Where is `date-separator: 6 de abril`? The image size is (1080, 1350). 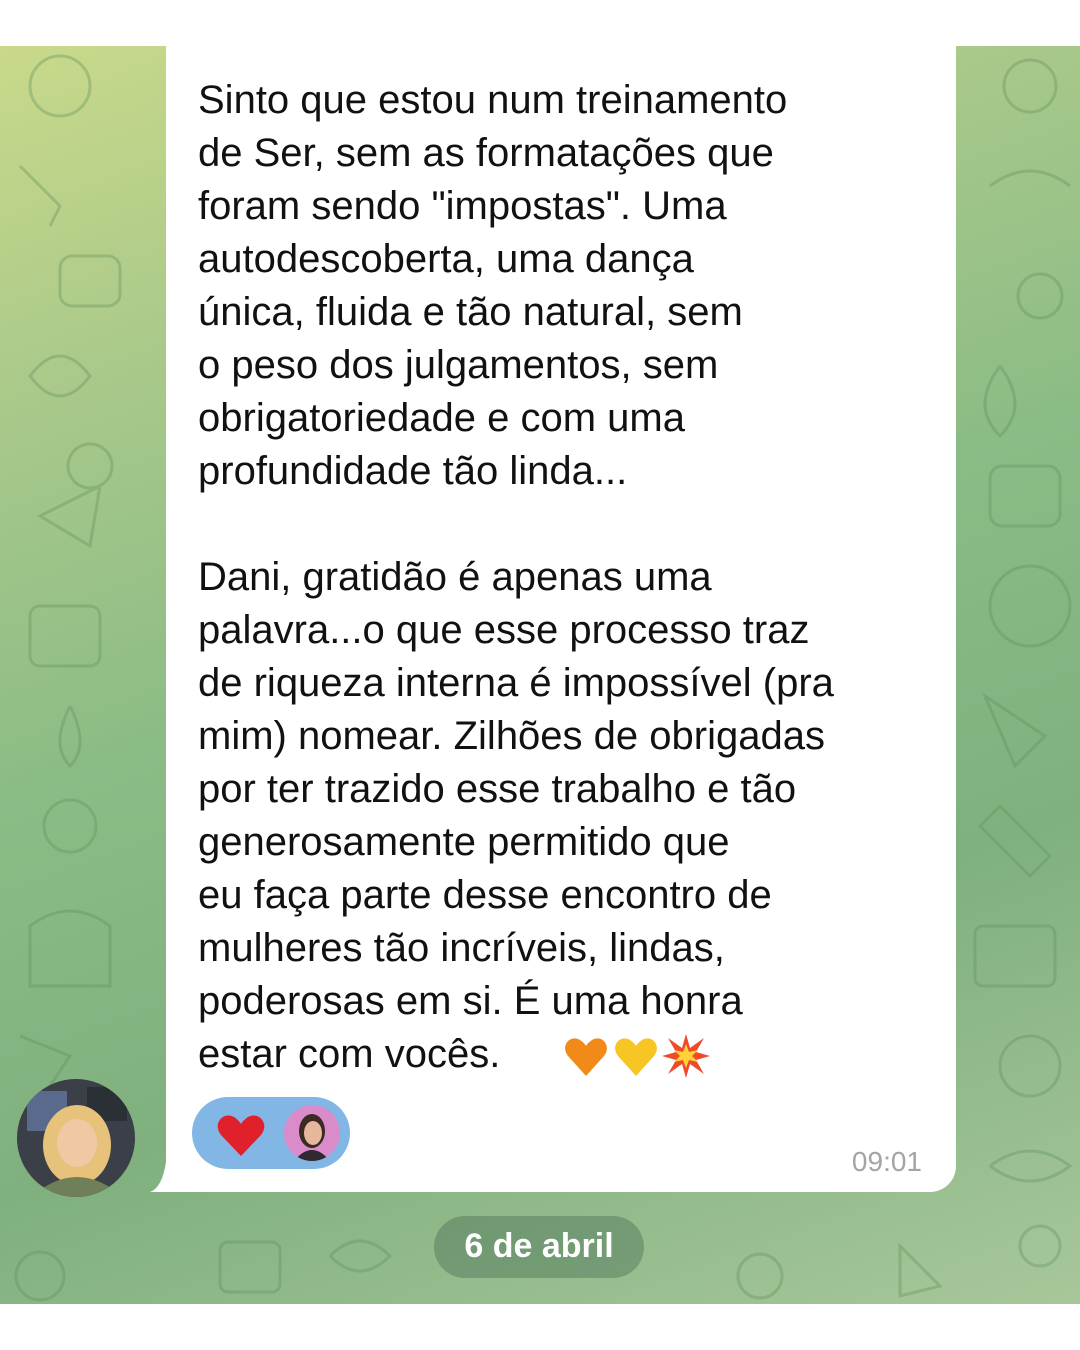 date-separator: 6 de abril is located at coordinates (539, 1246).